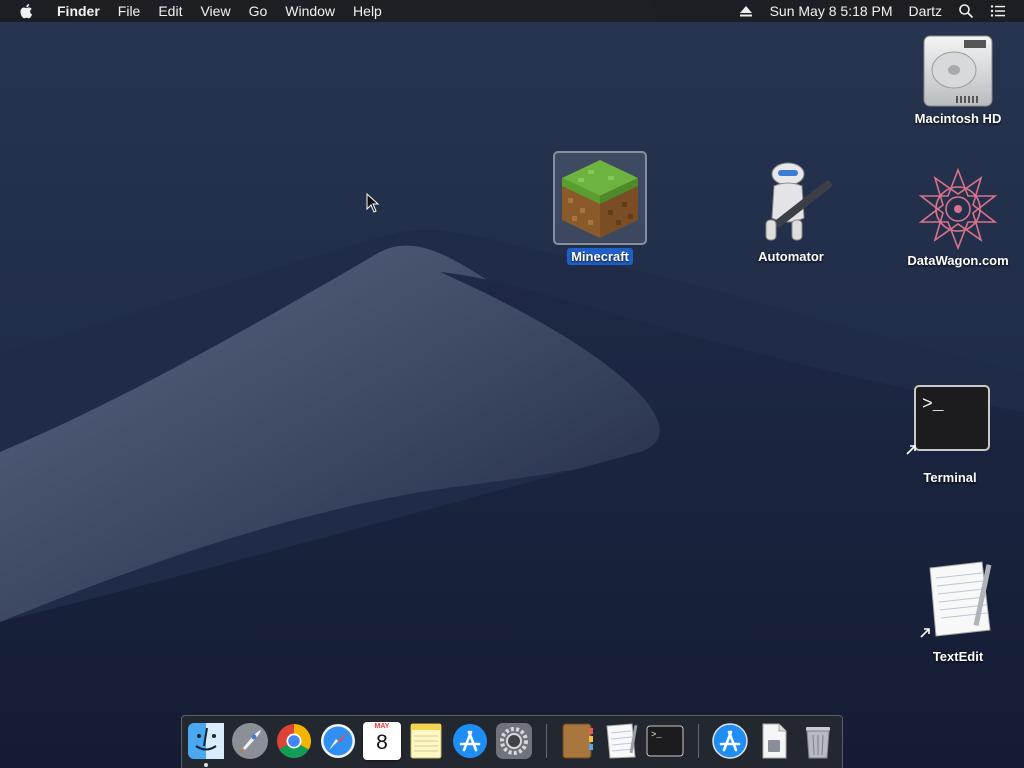 The height and width of the screenshot is (768, 1024). Describe the element at coordinates (78, 11) in the screenshot. I see `menu-finder: Finder` at that location.